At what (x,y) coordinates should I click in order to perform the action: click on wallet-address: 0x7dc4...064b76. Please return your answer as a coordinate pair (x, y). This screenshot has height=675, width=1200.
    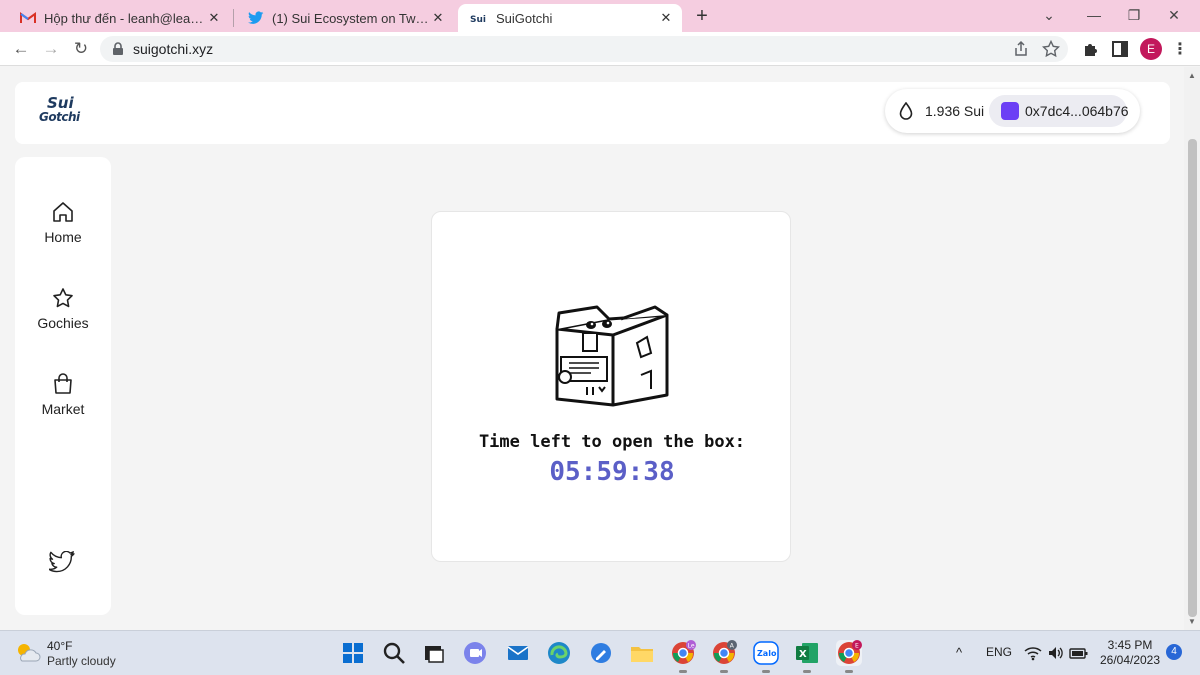
    Looking at the image, I should click on (1077, 111).